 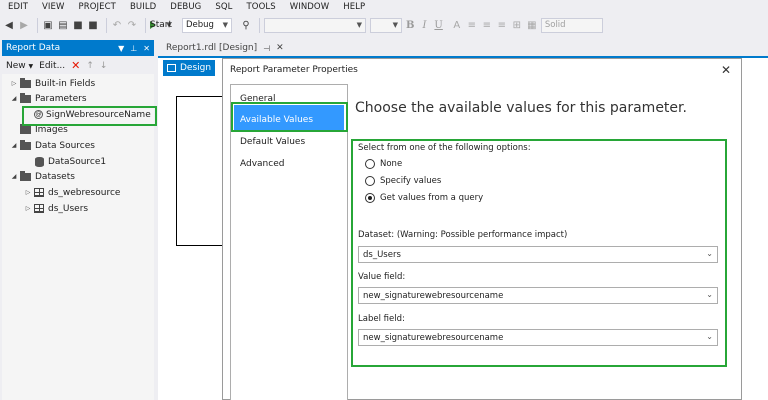 What do you see at coordinates (65, 83) in the screenshot?
I see `tree-item-label: Built-in Fields` at bounding box center [65, 83].